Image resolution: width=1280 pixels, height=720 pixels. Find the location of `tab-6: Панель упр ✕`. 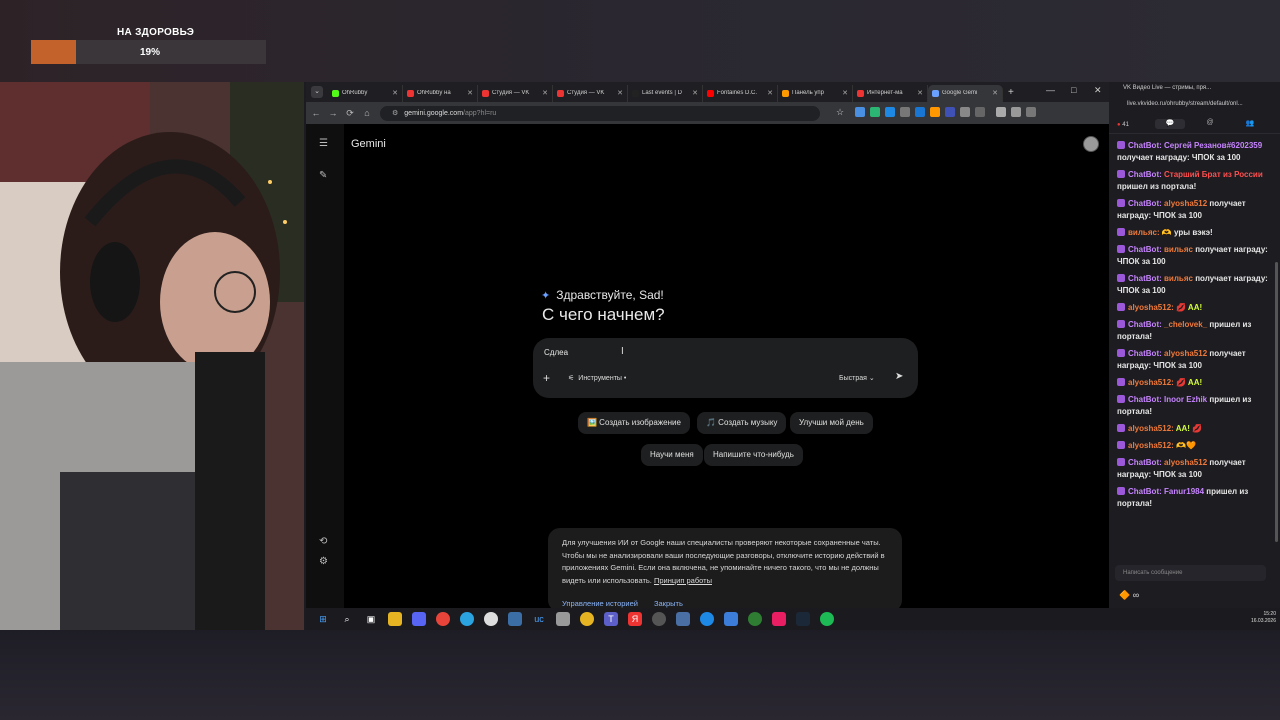

tab-6: Панель упр ✕ is located at coordinates (815, 93).